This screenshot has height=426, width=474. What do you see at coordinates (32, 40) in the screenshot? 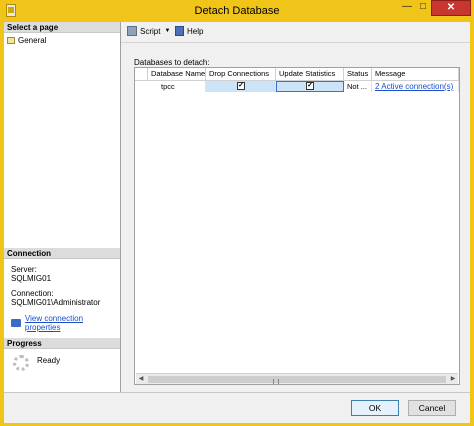
I see `page-item-label: General` at bounding box center [32, 40].